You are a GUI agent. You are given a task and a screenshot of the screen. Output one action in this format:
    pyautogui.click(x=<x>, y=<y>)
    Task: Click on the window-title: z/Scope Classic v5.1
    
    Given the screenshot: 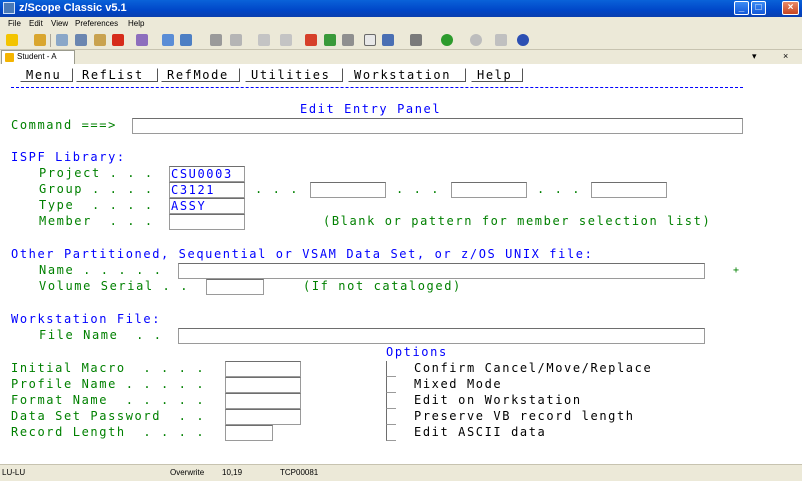 What is the action you would take?
    pyautogui.click(x=73, y=8)
    